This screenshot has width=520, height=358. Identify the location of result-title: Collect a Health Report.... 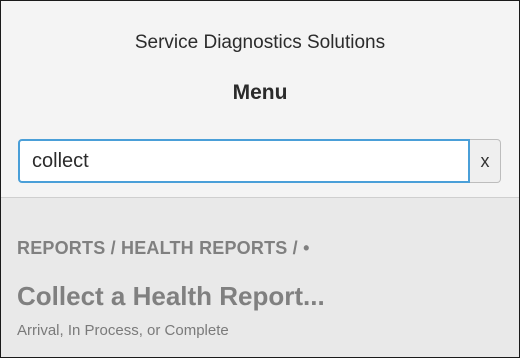
(171, 296).